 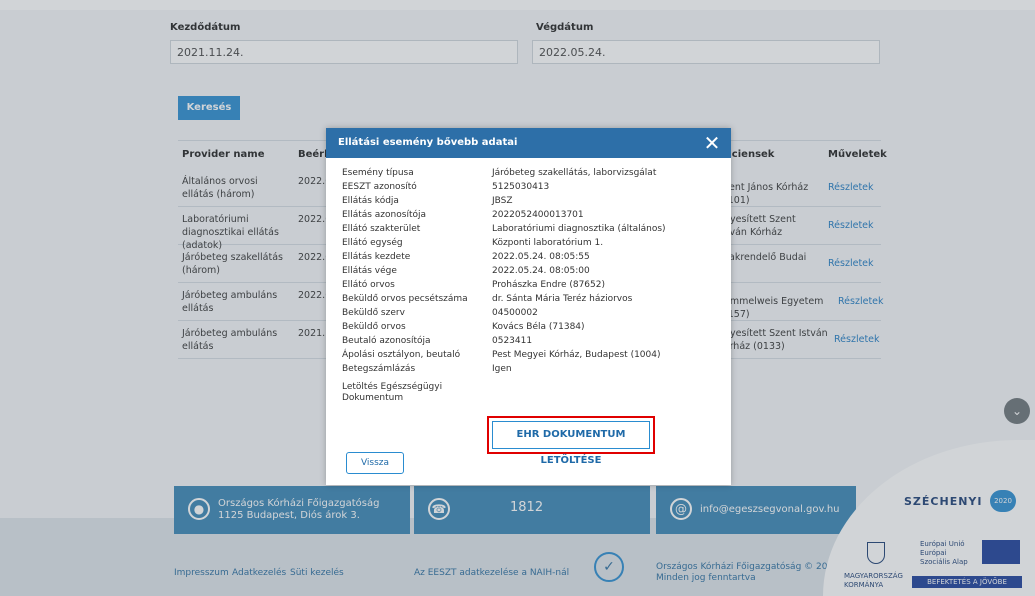 What do you see at coordinates (401, 355) in the screenshot?
I see `field-label: Ápolási osztályon, beutaló` at bounding box center [401, 355].